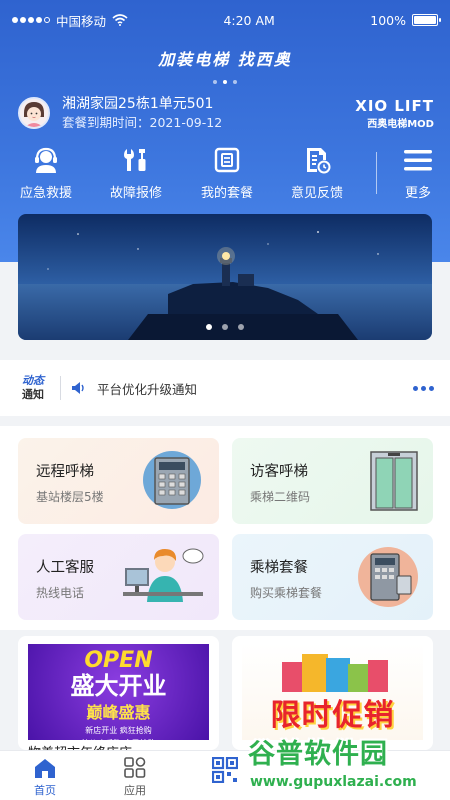  Describe the element at coordinates (172, 480) in the screenshot. I see `keypad-icon` at that location.